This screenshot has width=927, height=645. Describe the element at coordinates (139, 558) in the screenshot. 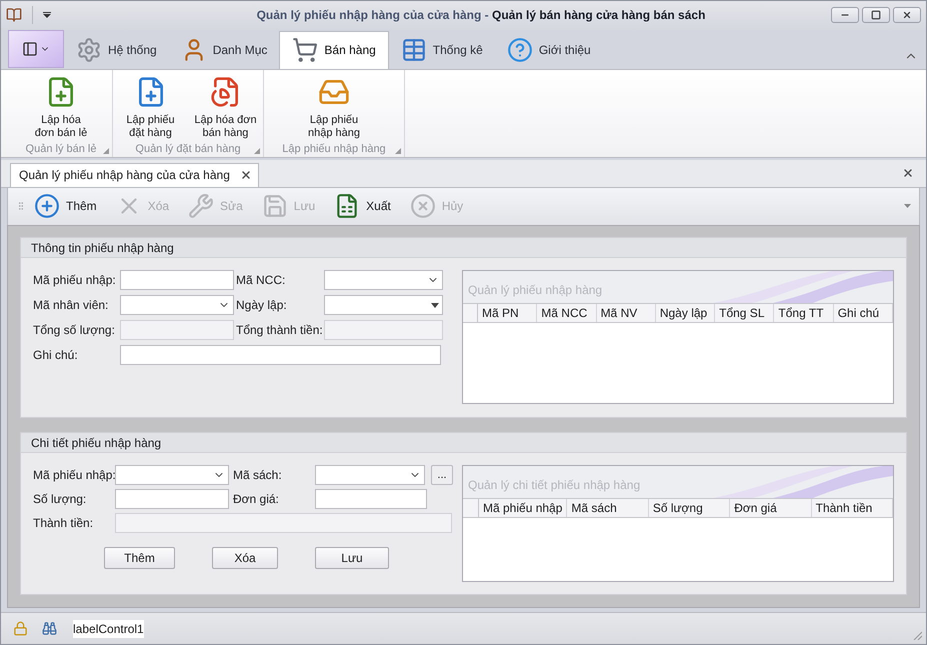

I see `form-button: Thêm` at that location.